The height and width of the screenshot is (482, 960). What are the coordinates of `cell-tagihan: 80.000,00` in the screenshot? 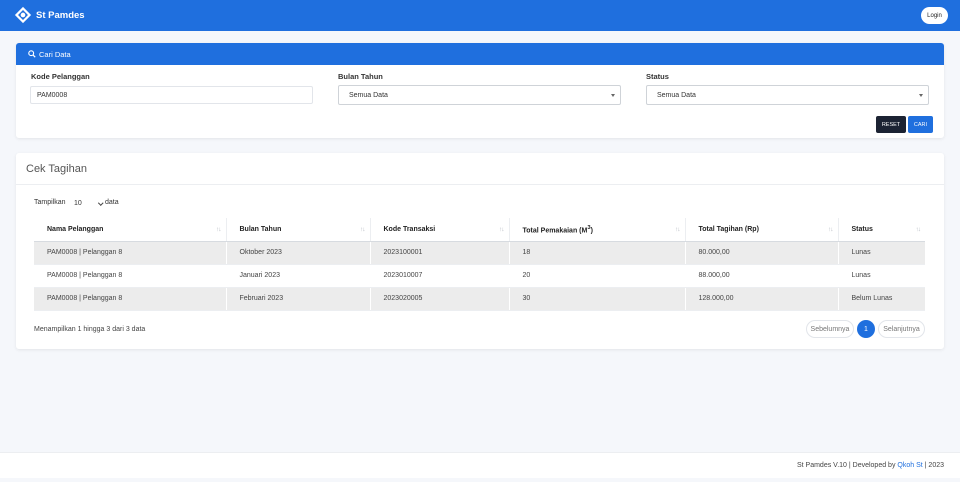 It's located at (762, 253).